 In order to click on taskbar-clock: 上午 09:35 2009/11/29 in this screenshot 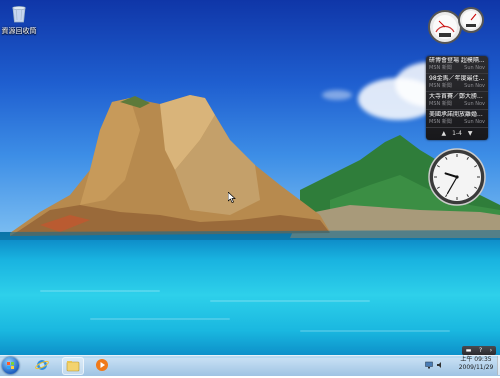, I will do `click(476, 364)`.